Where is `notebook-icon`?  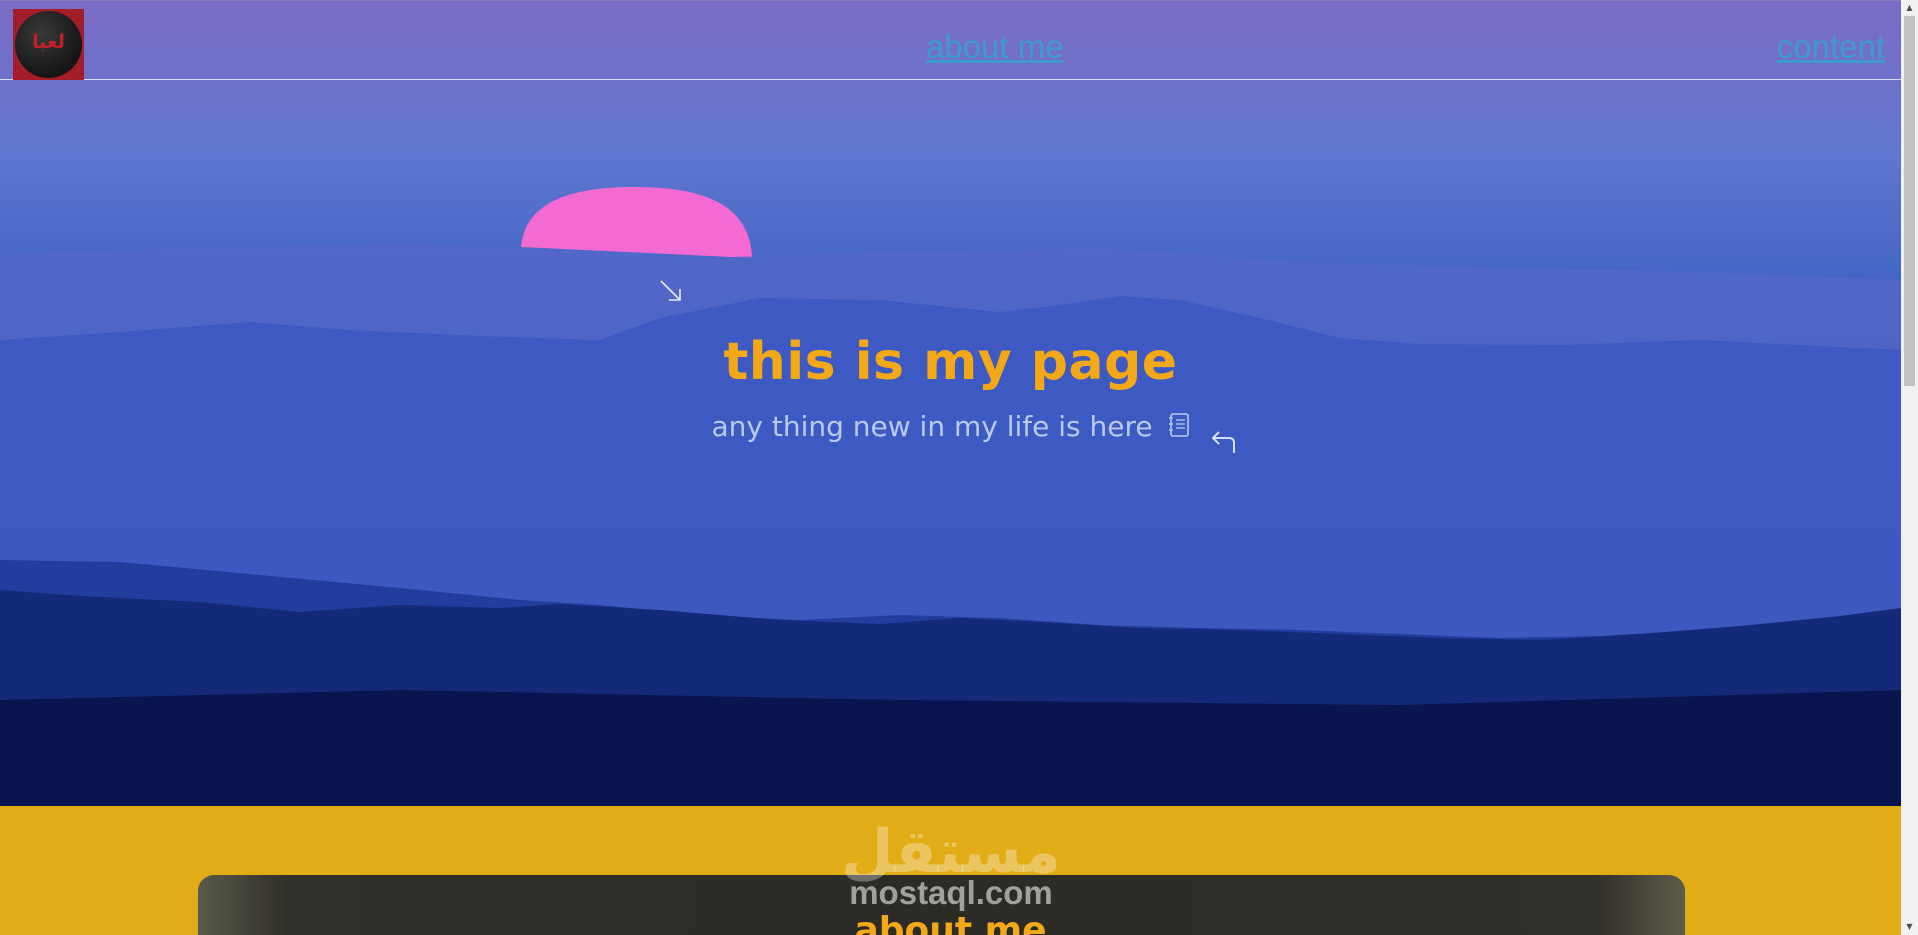
notebook-icon is located at coordinates (1178, 425).